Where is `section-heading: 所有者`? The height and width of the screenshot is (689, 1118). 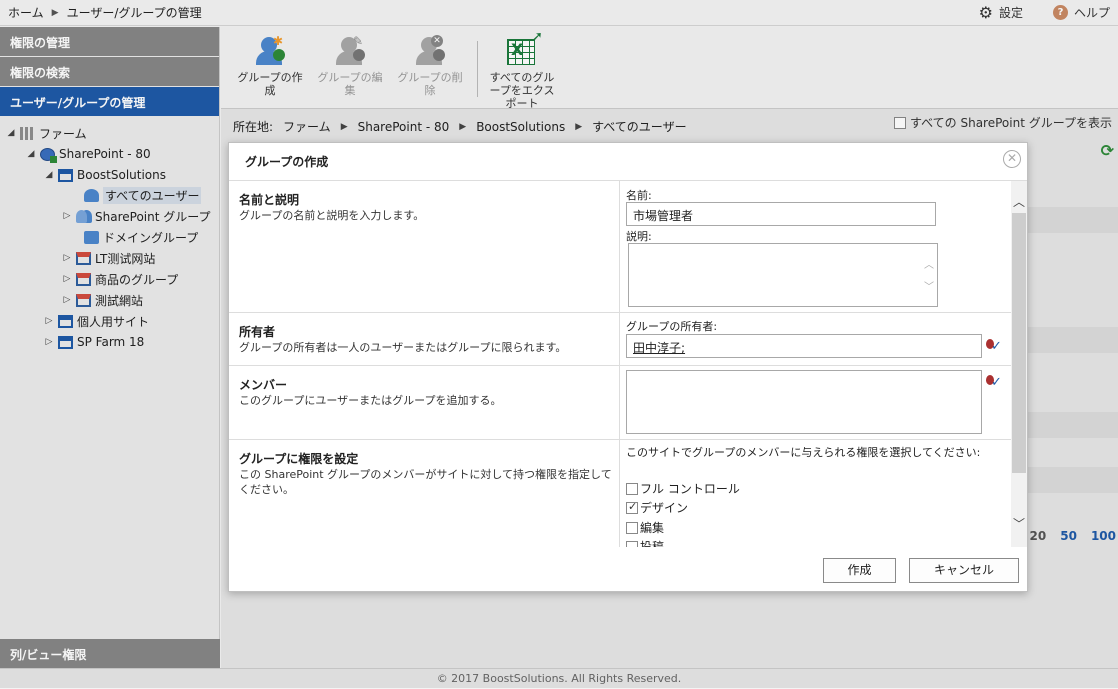 section-heading: 所有者 is located at coordinates (257, 332).